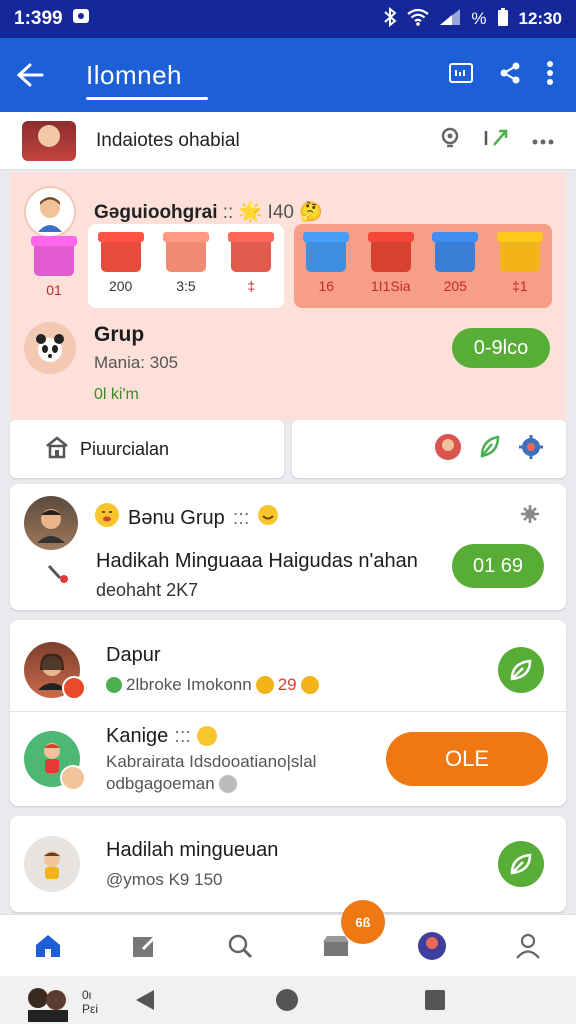  Describe the element at coordinates (137, 735) in the screenshot. I see `kanige-title: Kanige` at that location.